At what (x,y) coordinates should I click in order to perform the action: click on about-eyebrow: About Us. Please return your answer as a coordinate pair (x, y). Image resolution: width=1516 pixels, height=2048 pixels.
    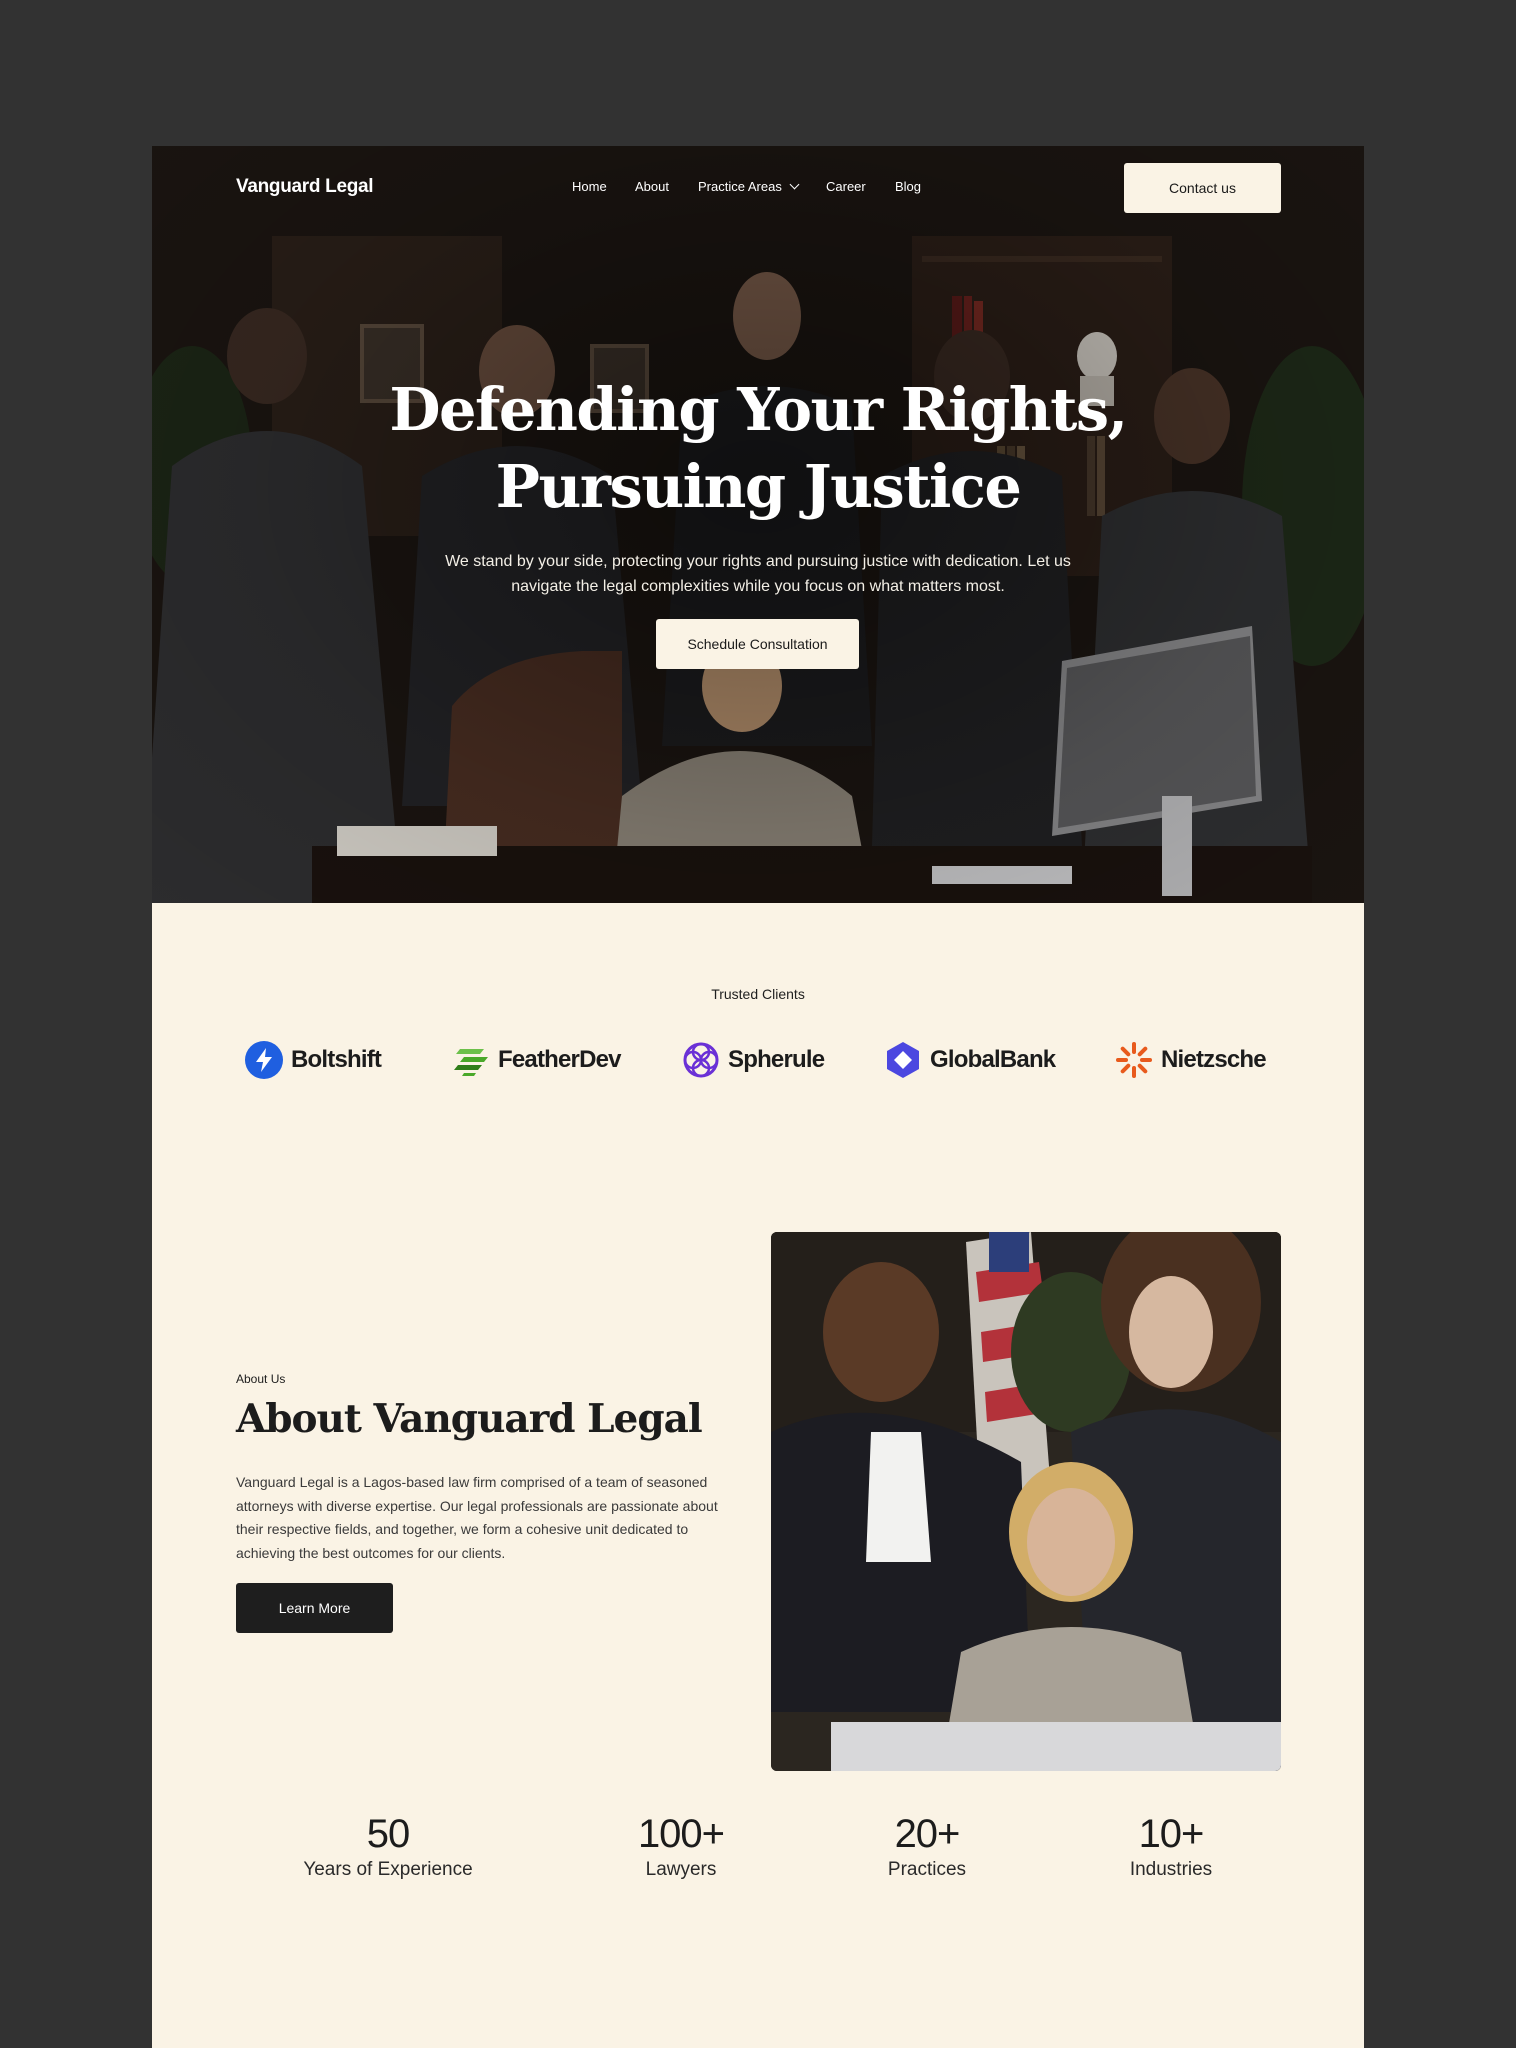
    Looking at the image, I should click on (261, 1379).